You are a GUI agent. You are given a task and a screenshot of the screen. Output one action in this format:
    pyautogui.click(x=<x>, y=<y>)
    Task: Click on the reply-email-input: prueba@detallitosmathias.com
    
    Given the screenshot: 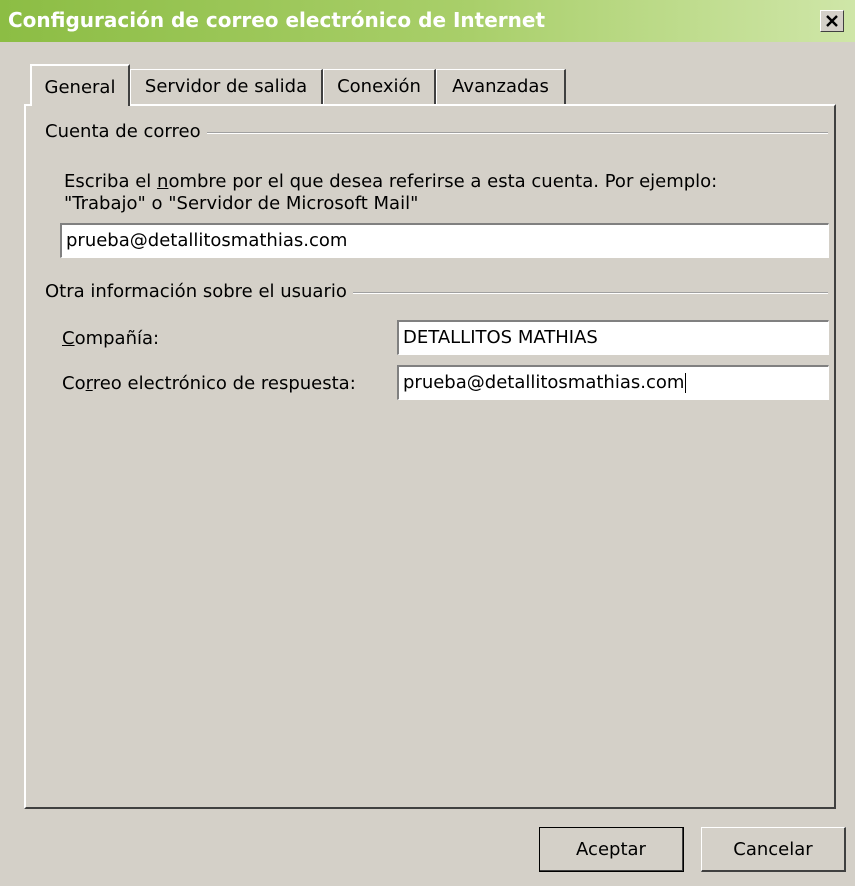 What is the action you would take?
    pyautogui.click(x=613, y=382)
    